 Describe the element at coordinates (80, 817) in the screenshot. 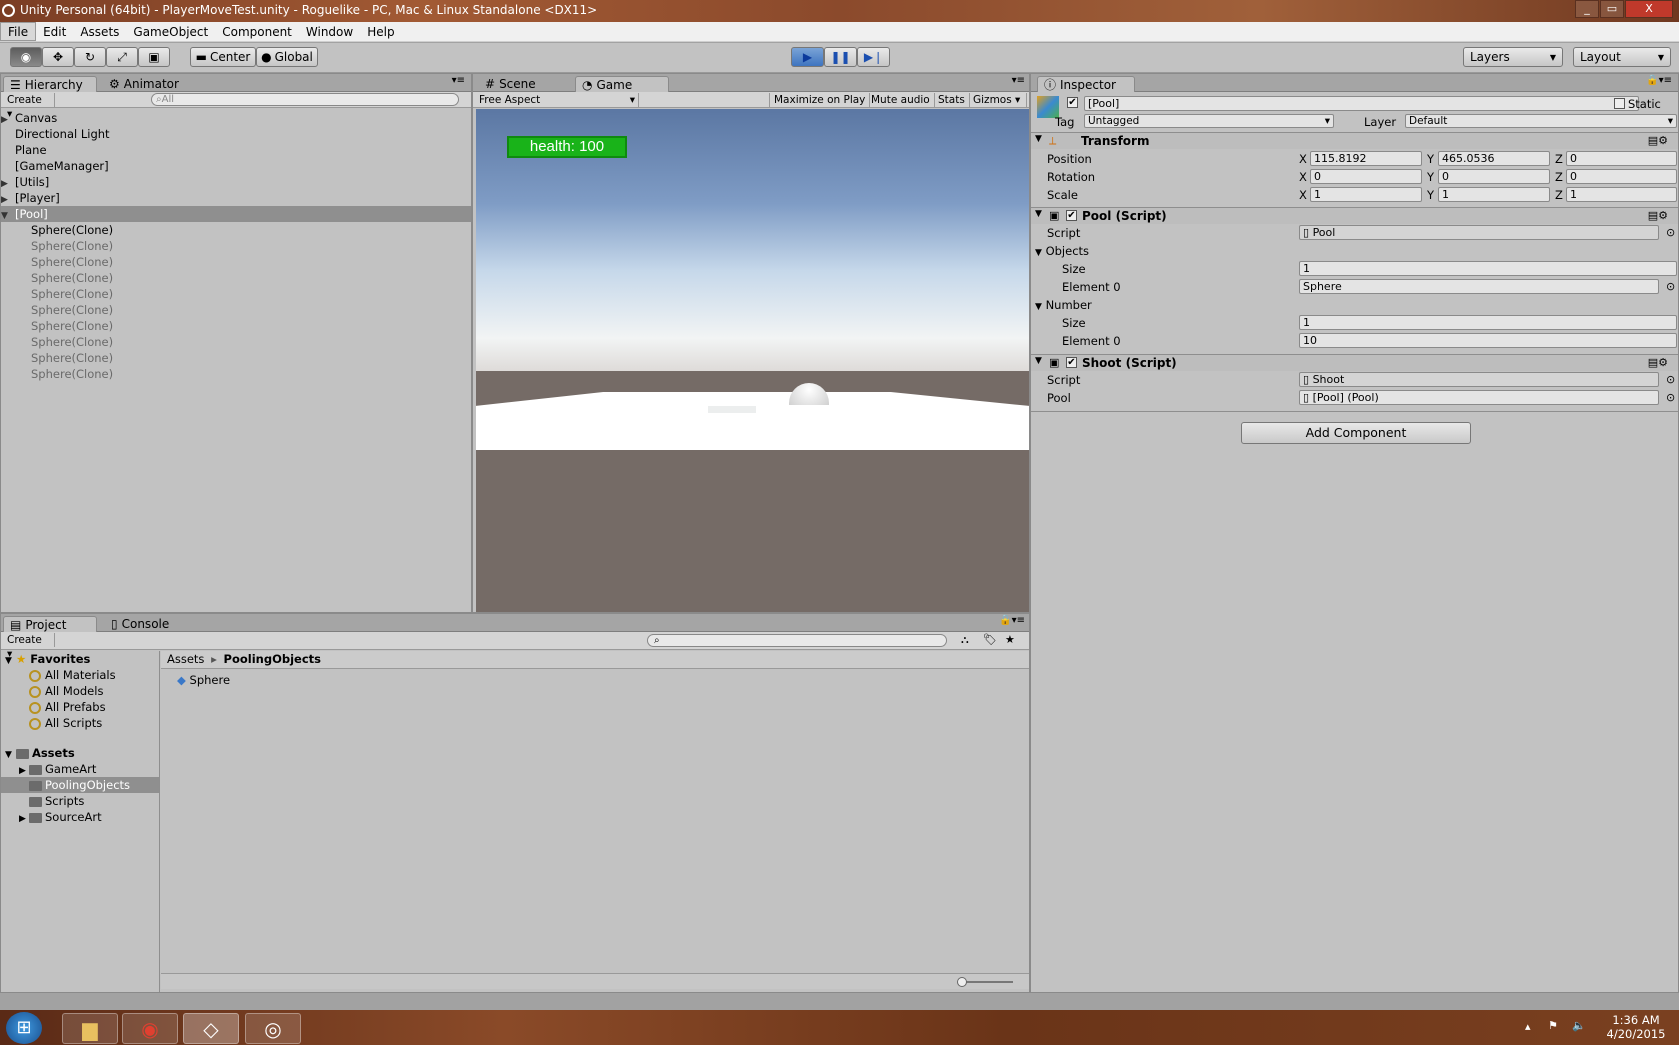

I see `asset-folder-sourceart: ▶ SourceArt` at that location.